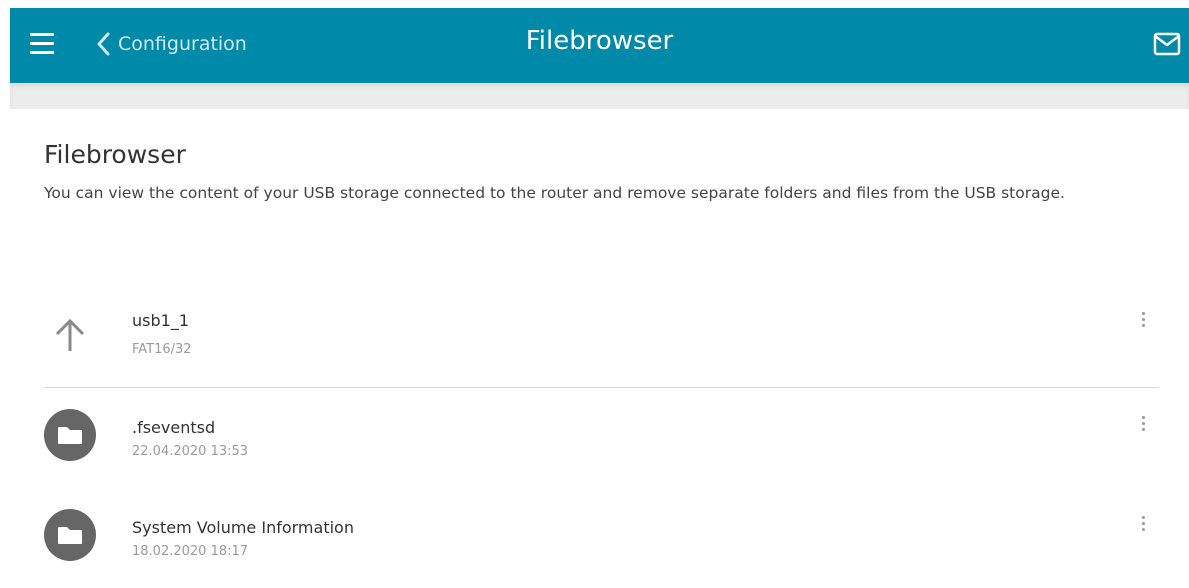 This screenshot has height=588, width=1189. What do you see at coordinates (162, 349) in the screenshot?
I see `storage-filesystem: FAT16/32` at bounding box center [162, 349].